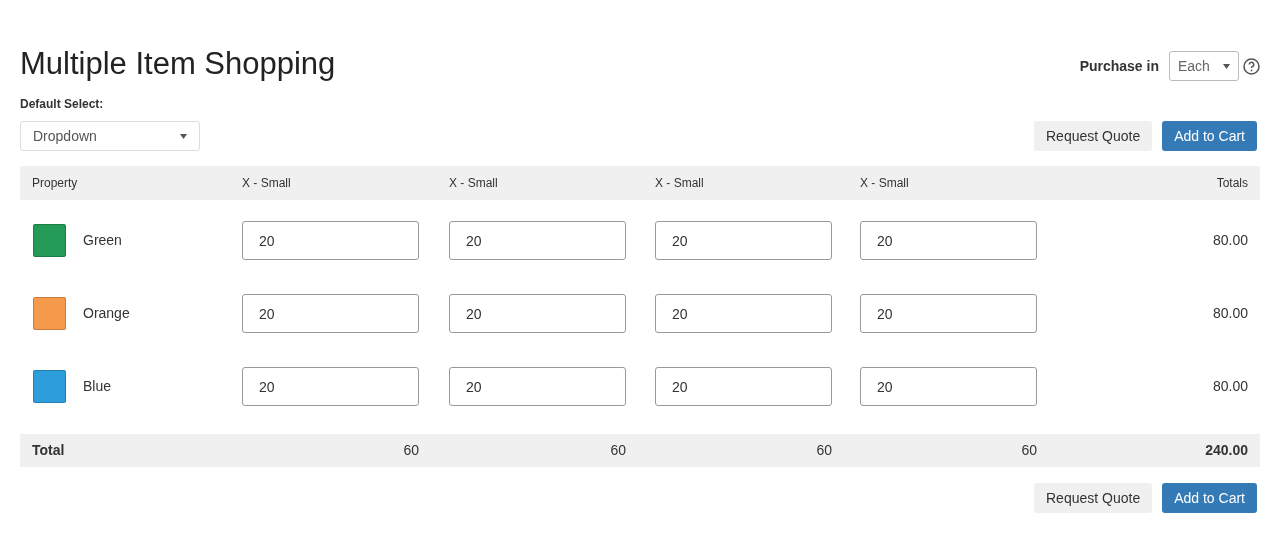  I want to click on help-icon, so click(1251, 66).